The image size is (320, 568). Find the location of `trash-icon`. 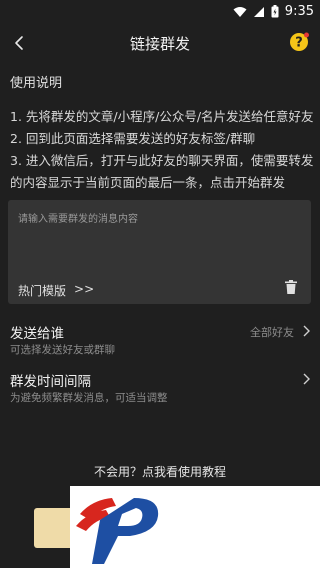

trash-icon is located at coordinates (291, 287).